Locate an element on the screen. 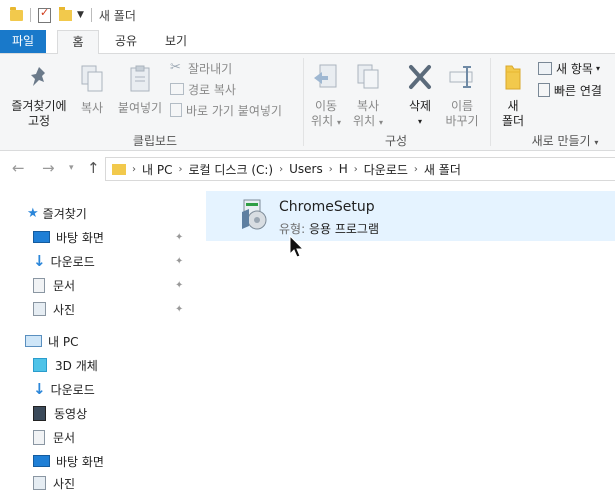 The image size is (615, 494). cube-icon is located at coordinates (40, 365).